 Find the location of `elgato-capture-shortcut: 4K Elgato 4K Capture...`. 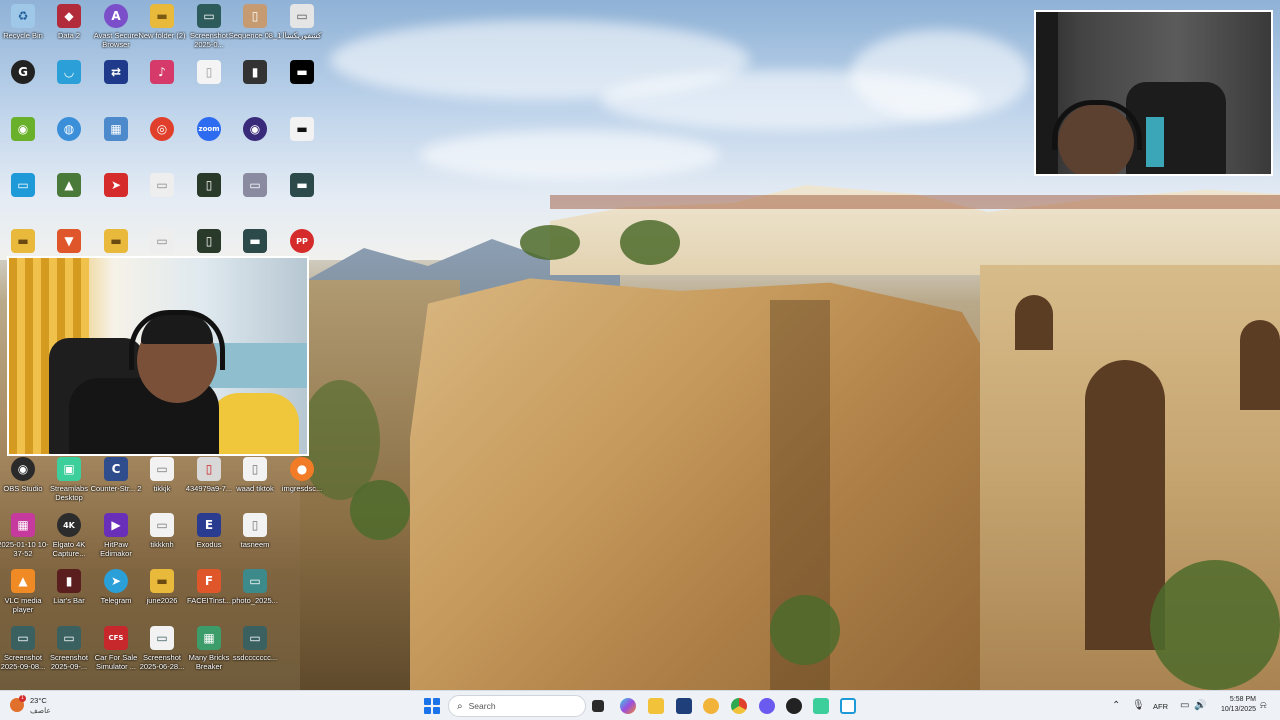

elgato-capture-shortcut: 4K Elgato 4K Capture... is located at coordinates (69, 538).